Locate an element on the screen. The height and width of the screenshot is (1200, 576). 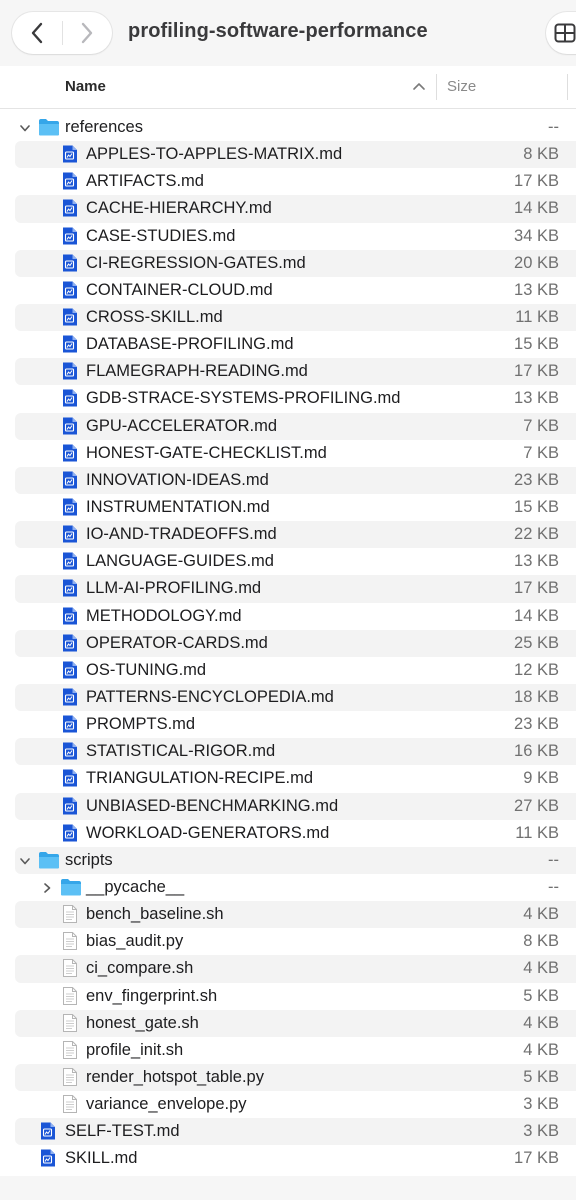
column-header-size: Size is located at coordinates (461, 86).